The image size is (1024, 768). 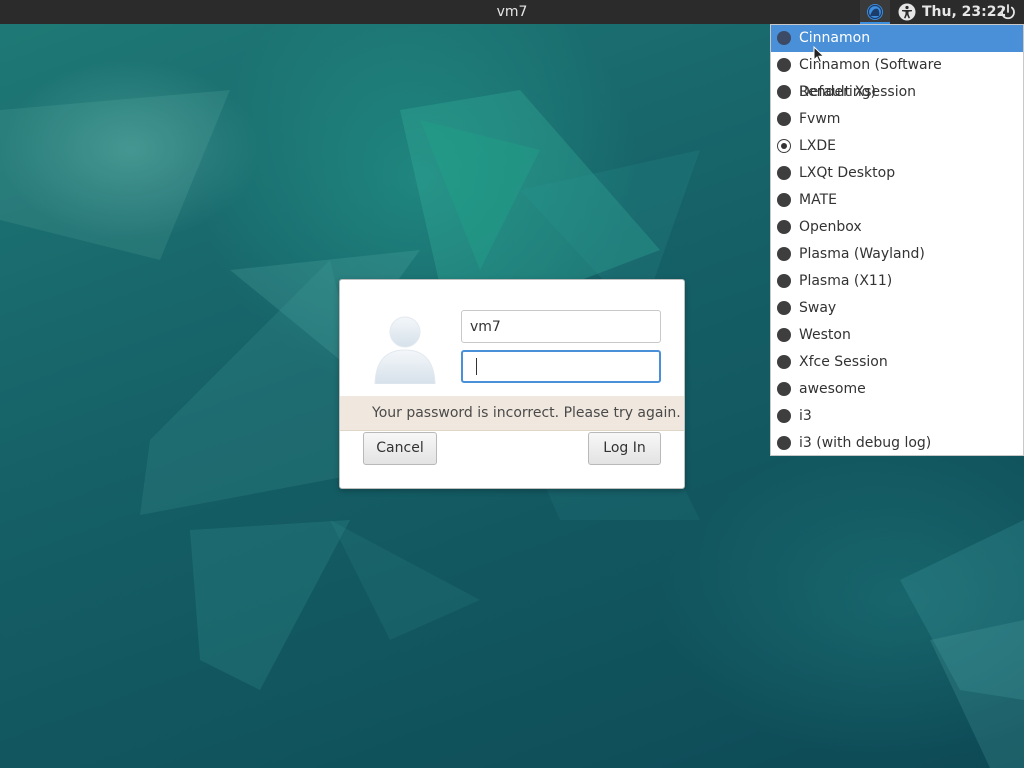 I want to click on session-item-label: Plasma (X11), so click(x=846, y=281).